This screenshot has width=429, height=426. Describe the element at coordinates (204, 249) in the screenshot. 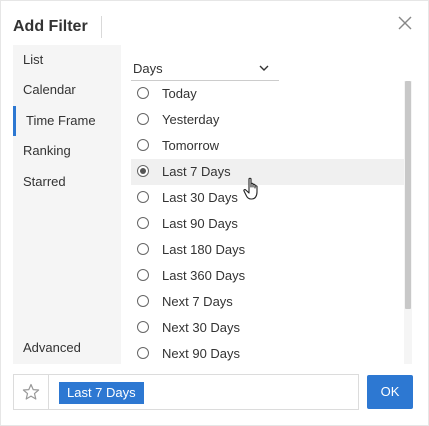

I see `option-label: Last 180 Days` at that location.